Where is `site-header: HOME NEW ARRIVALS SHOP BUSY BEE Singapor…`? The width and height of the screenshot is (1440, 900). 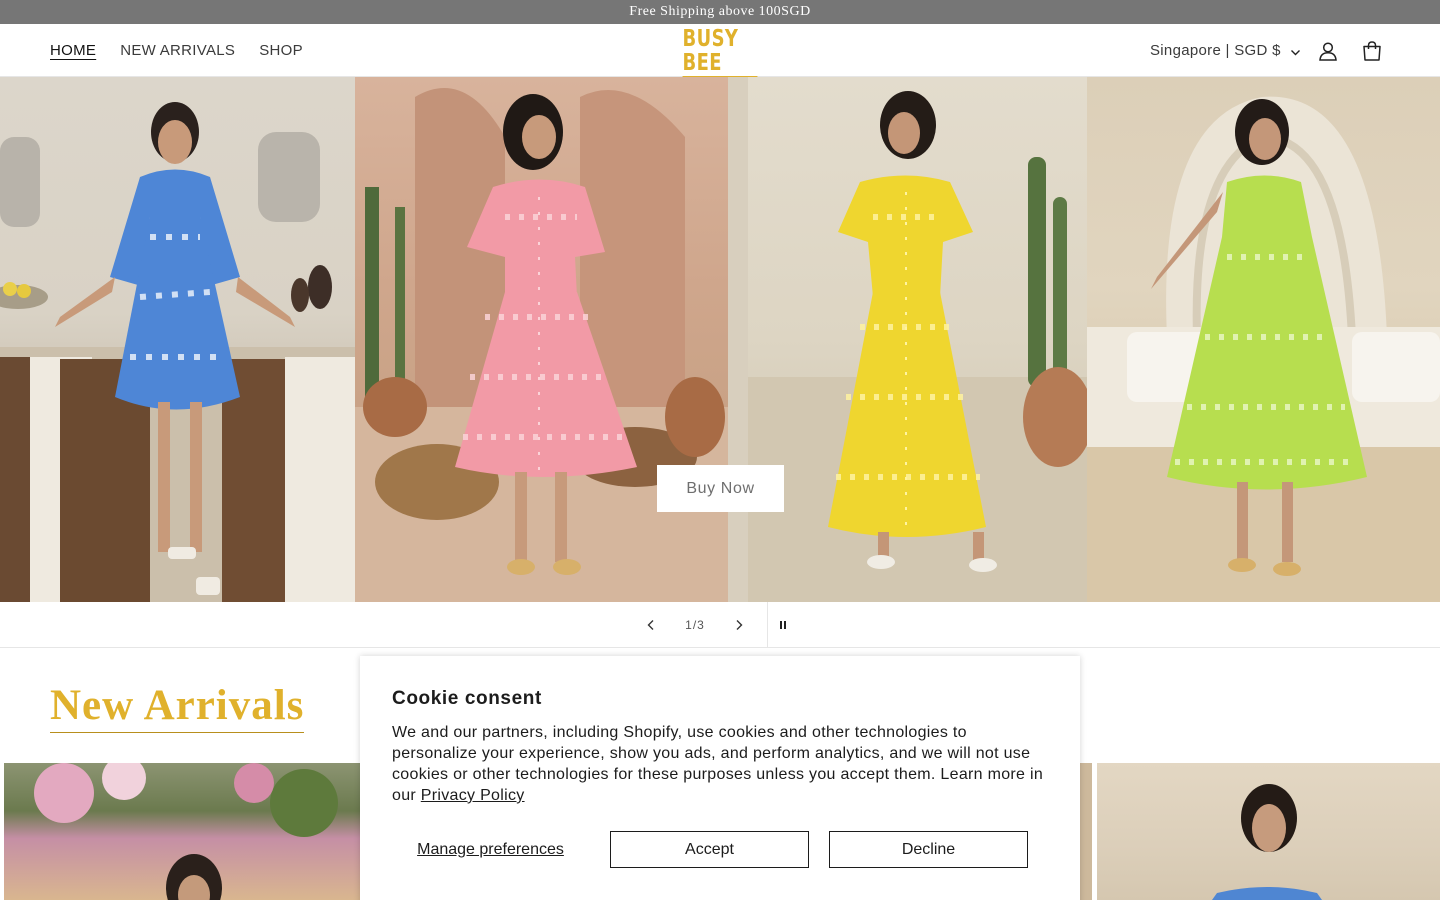 site-header: HOME NEW ARRIVALS SHOP BUSY BEE Singapor… is located at coordinates (720, 51).